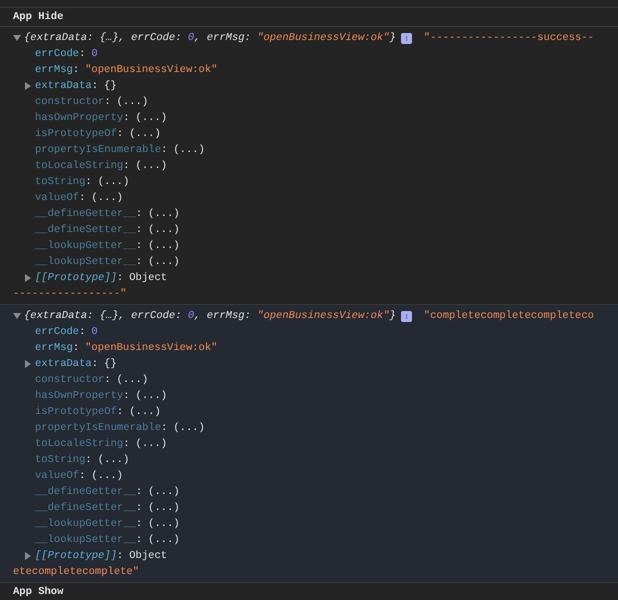 The width and height of the screenshot is (618, 600). I want to click on string-output: "-----------------success--, so click(509, 38).